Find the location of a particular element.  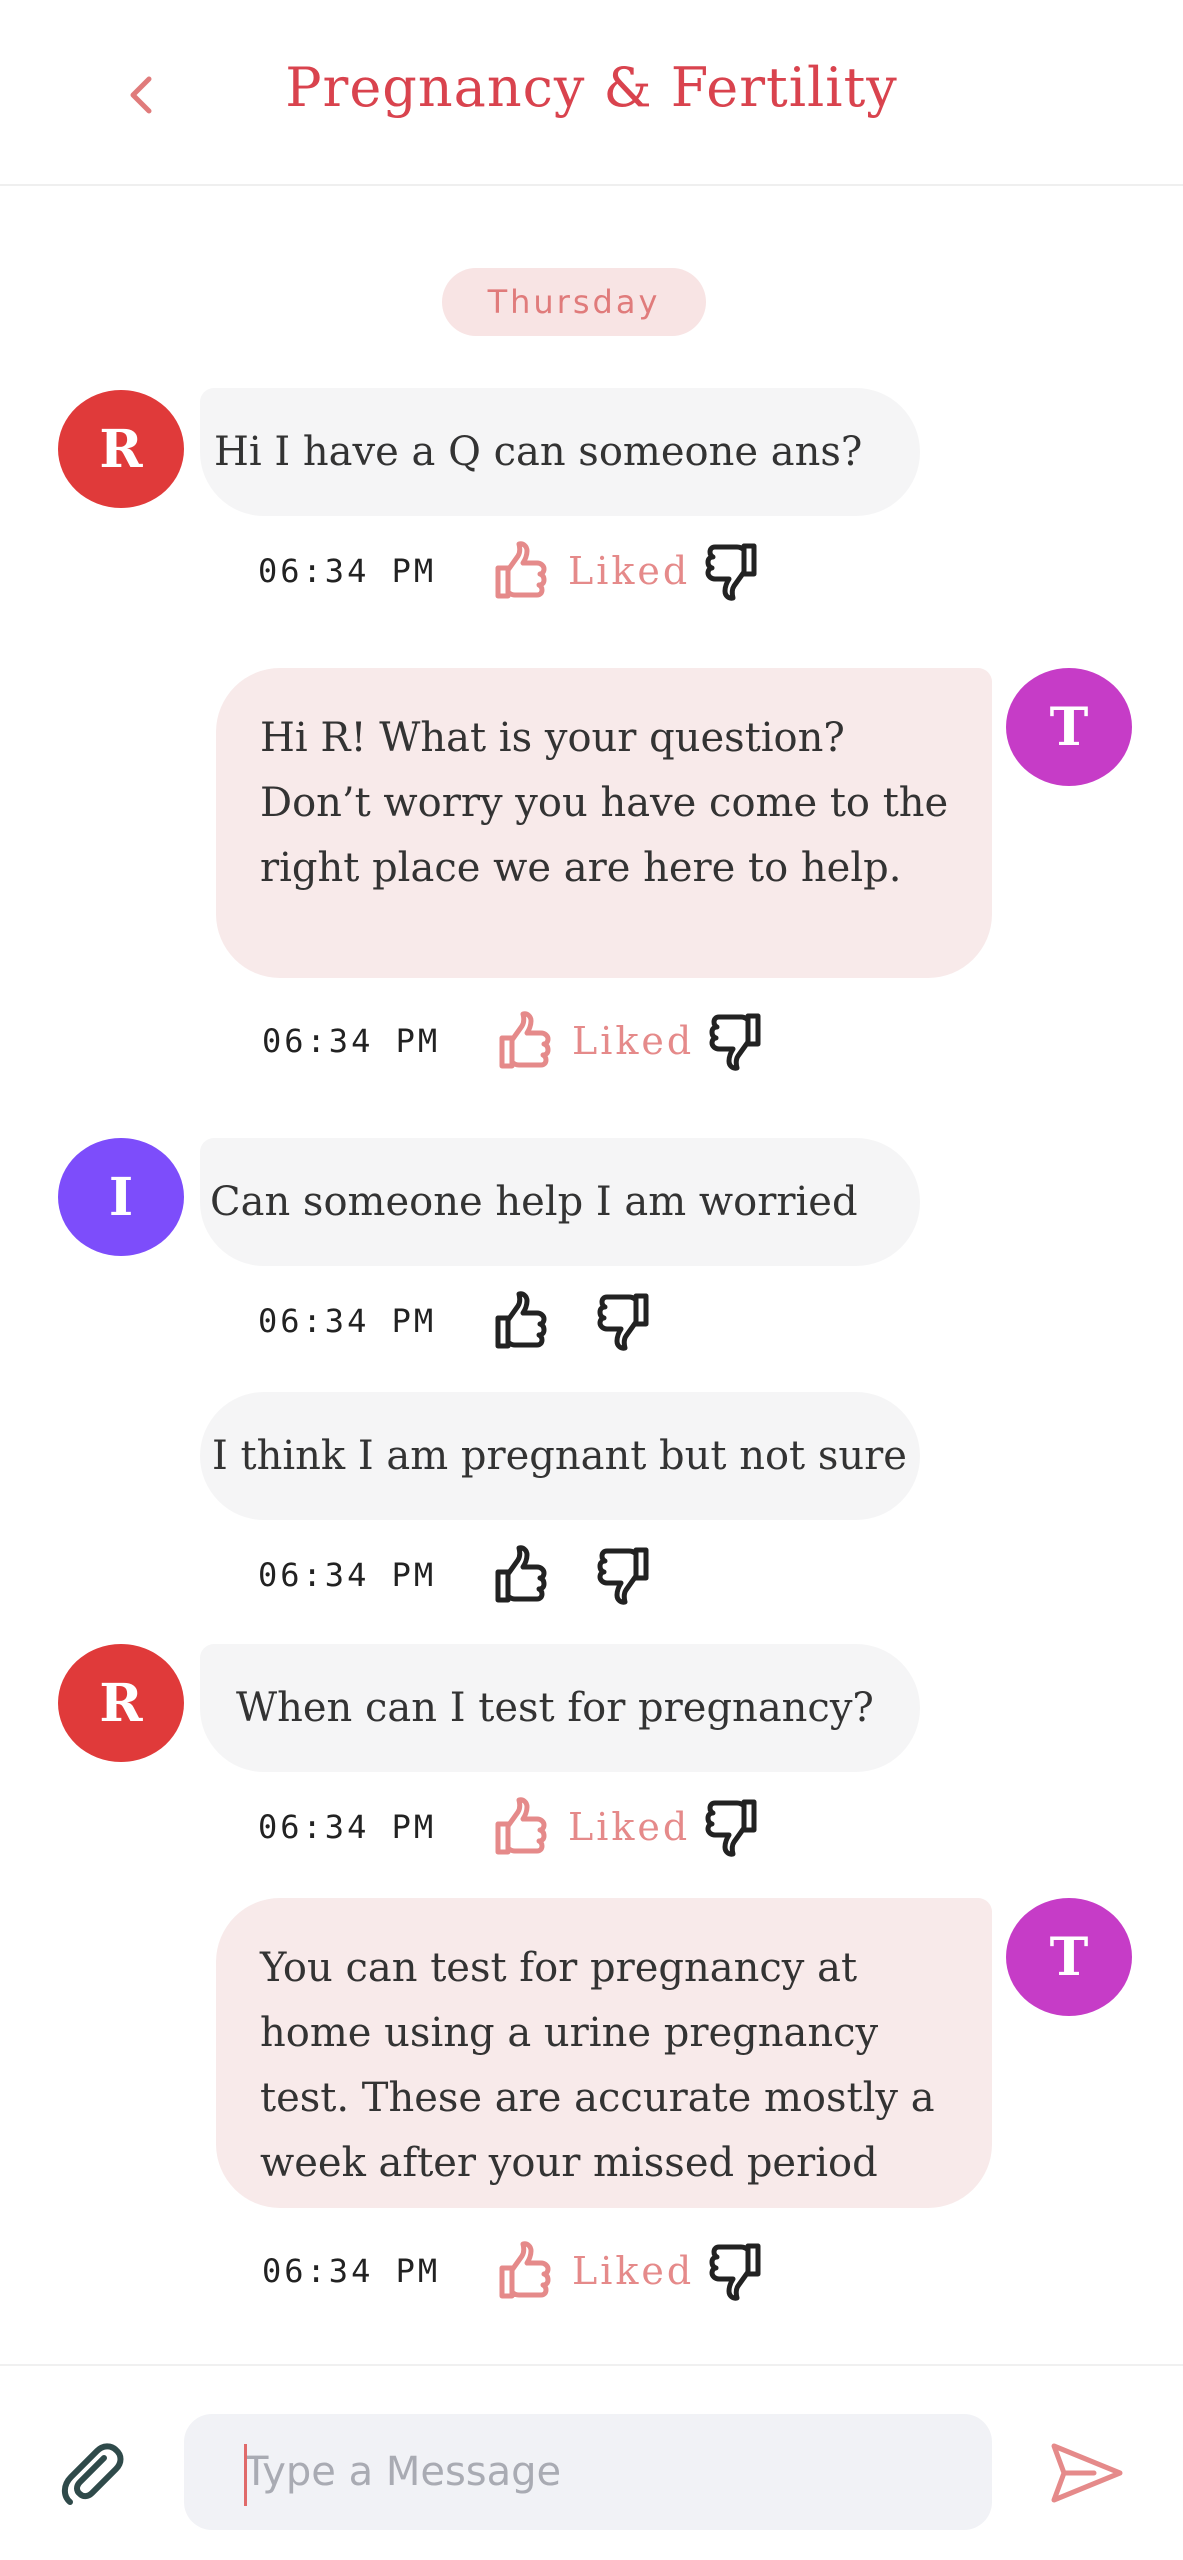

message-text: When can I test for pregnancy? is located at coordinates (555, 1707).